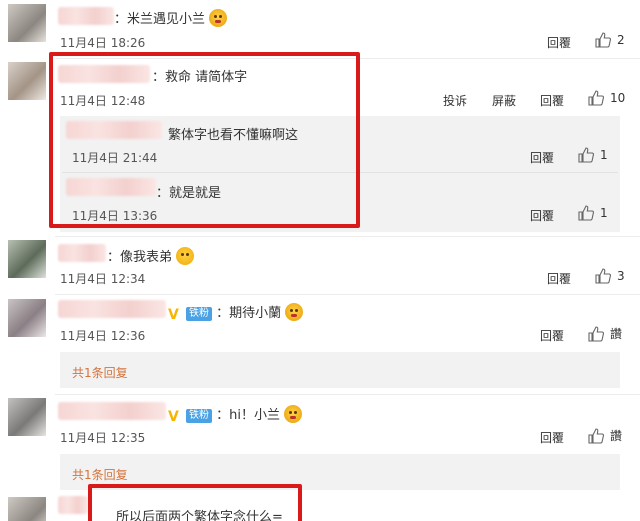 The width and height of the screenshot is (640, 521). I want to click on comment-time: 11月4日 12:36, so click(103, 336).